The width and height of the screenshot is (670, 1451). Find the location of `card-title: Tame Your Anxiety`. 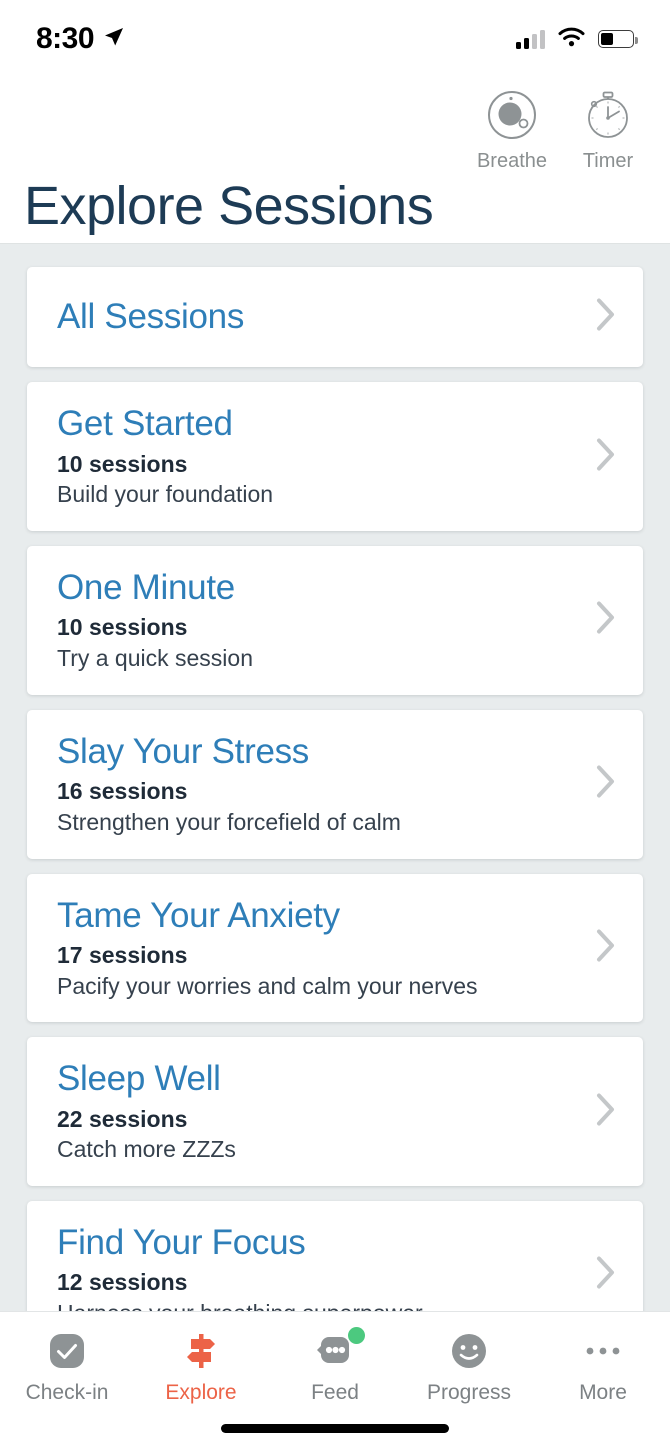

card-title: Tame Your Anxiety is located at coordinates (198, 915).